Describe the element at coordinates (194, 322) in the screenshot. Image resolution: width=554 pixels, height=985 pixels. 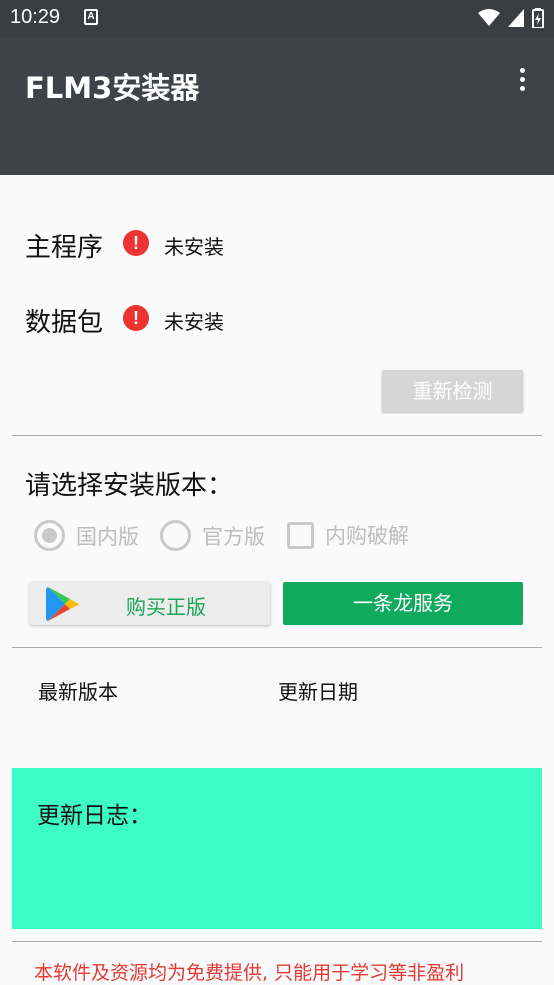
I see `data-package-status: 未安装` at that location.